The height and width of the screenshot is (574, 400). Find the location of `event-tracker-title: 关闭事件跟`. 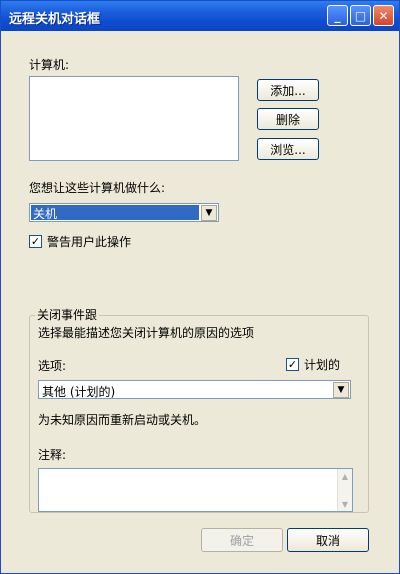

event-tracker-title: 关闭事件跟 is located at coordinates (67, 314).